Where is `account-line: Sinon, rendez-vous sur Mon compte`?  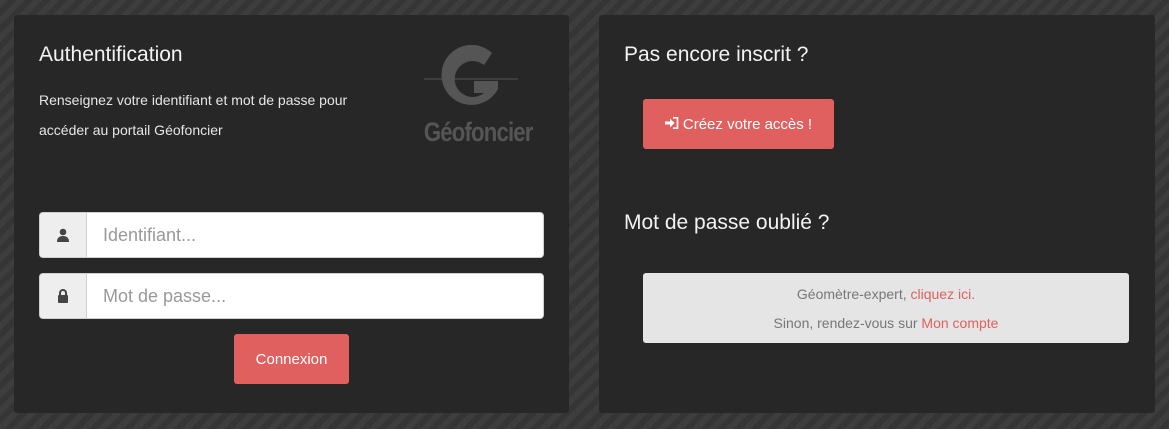
account-line: Sinon, rendez-vous sur Mon compte is located at coordinates (886, 323).